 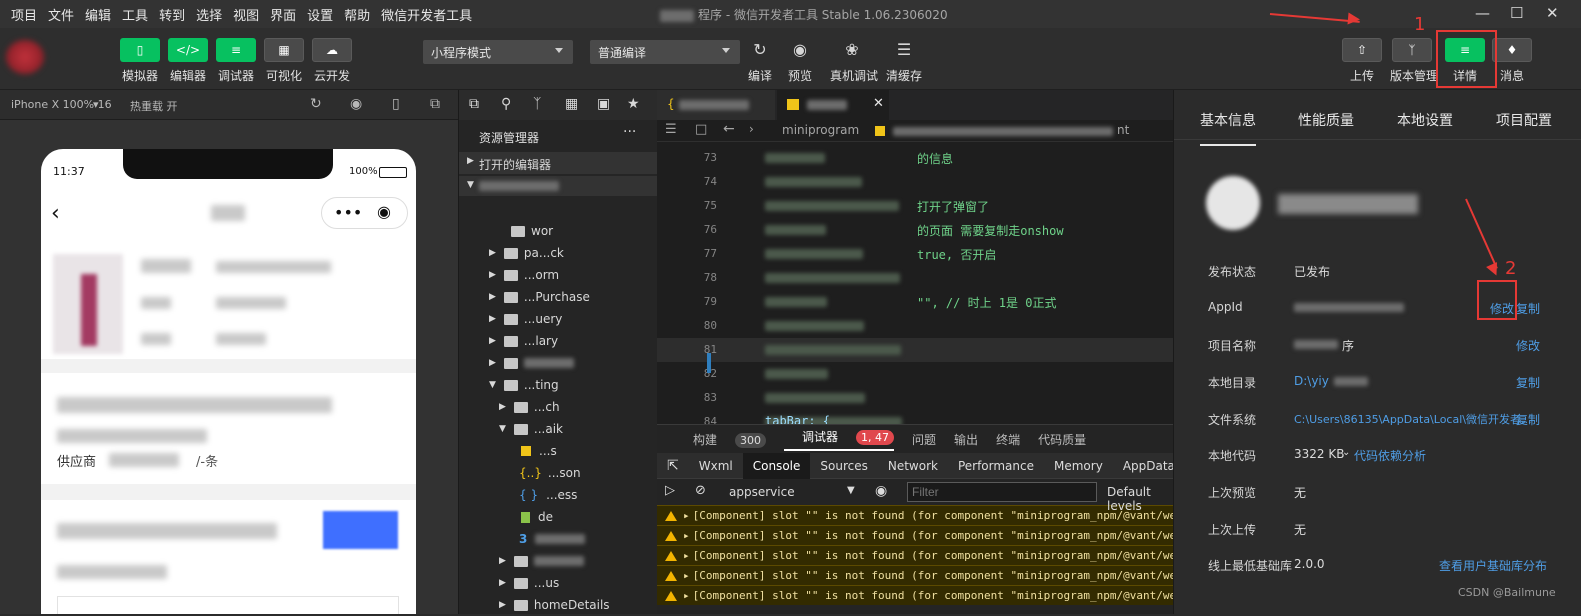 What do you see at coordinates (1528, 308) in the screenshot?
I see `copy-appid-link: 复制` at bounding box center [1528, 308].